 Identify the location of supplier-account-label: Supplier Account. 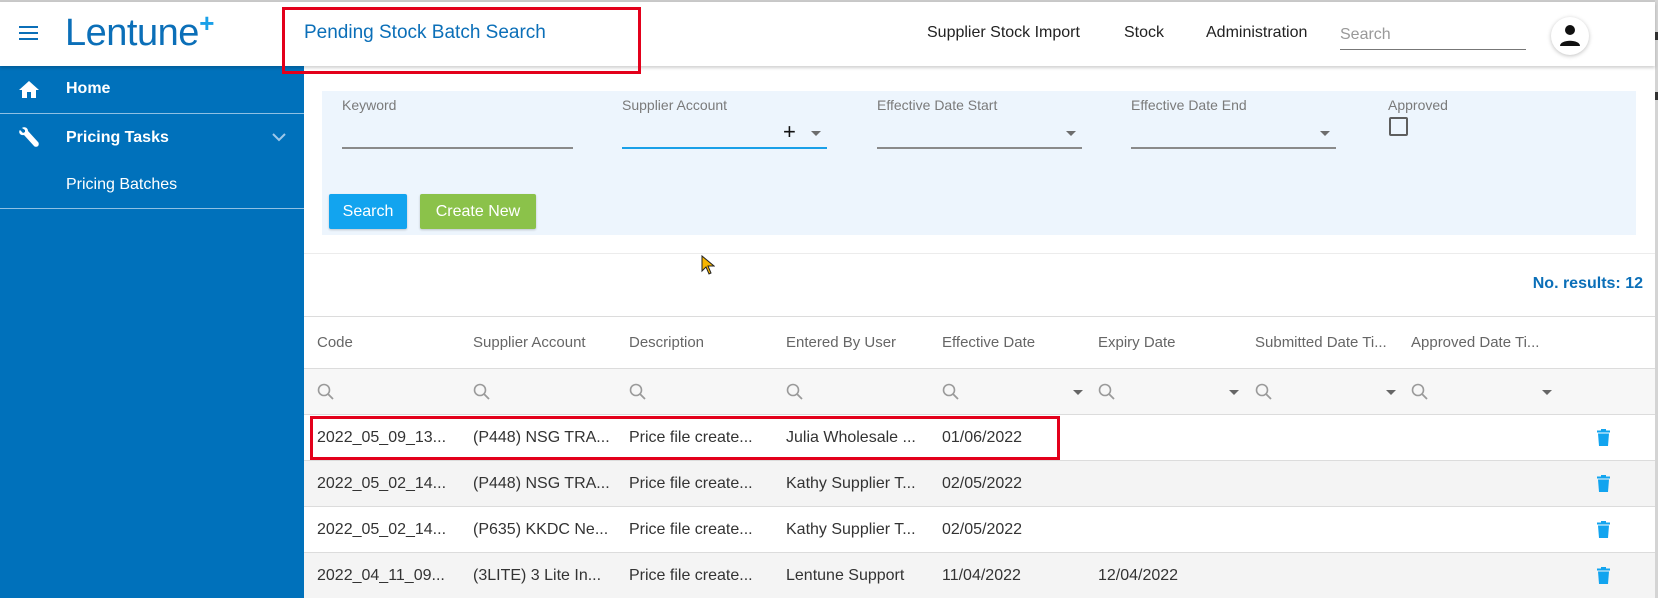
(675, 105).